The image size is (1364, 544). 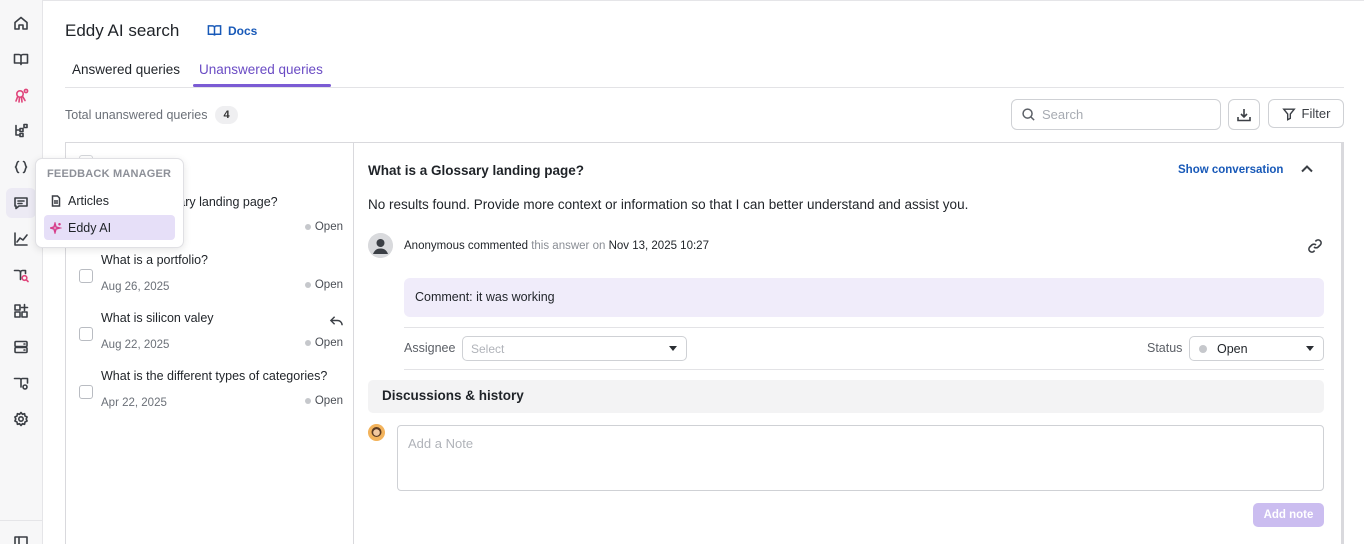 What do you see at coordinates (21, 520) in the screenshot?
I see `rail-divider` at bounding box center [21, 520].